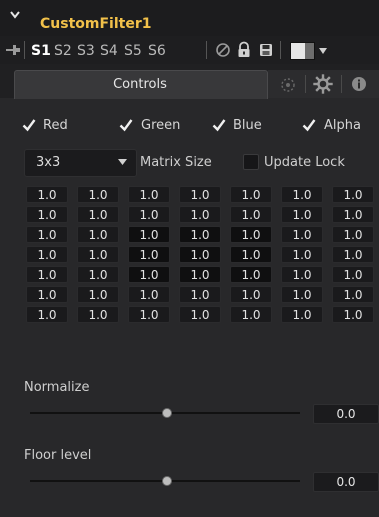 Image resolution: width=379 pixels, height=517 pixels. Describe the element at coordinates (309, 125) in the screenshot. I see `alpha-checkbox` at that location.